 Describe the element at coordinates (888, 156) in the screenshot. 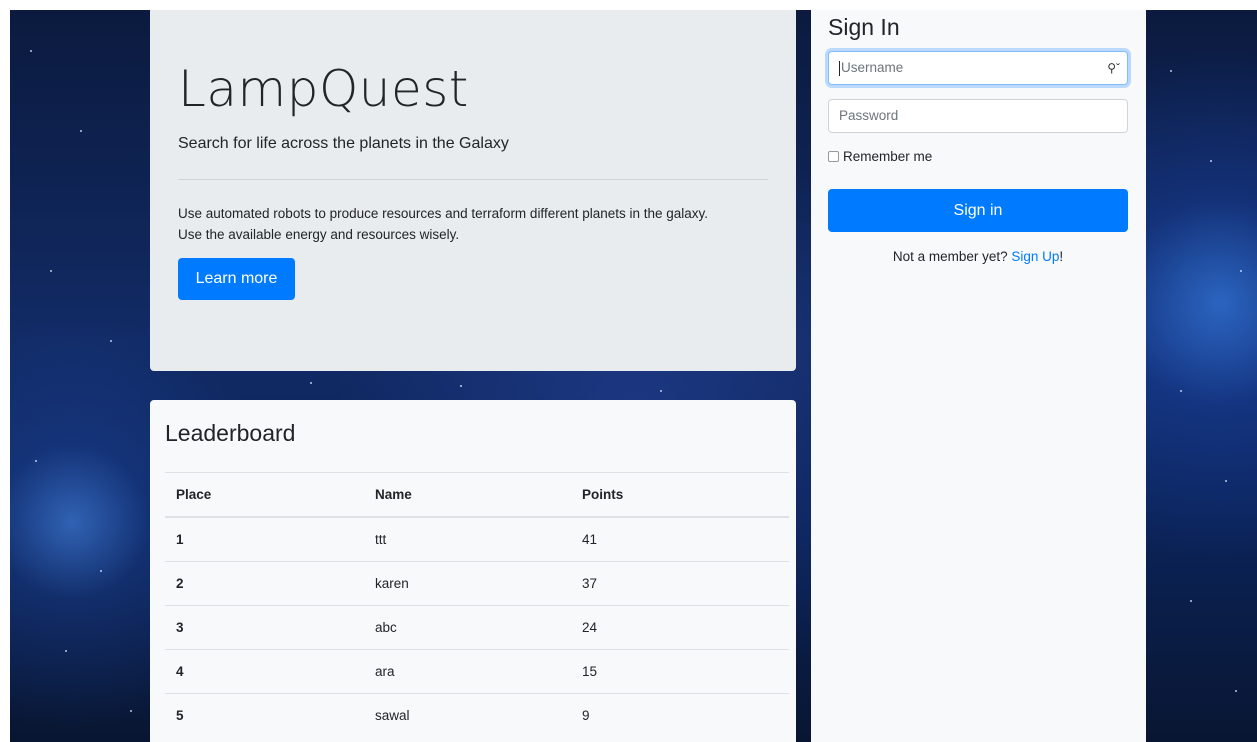

I see `remember-label: Remember me` at that location.